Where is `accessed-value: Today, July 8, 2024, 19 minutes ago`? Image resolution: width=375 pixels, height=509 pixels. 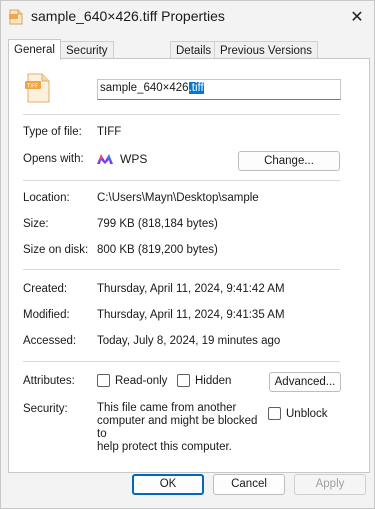 accessed-value: Today, July 8, 2024, 19 minutes ago is located at coordinates (189, 341).